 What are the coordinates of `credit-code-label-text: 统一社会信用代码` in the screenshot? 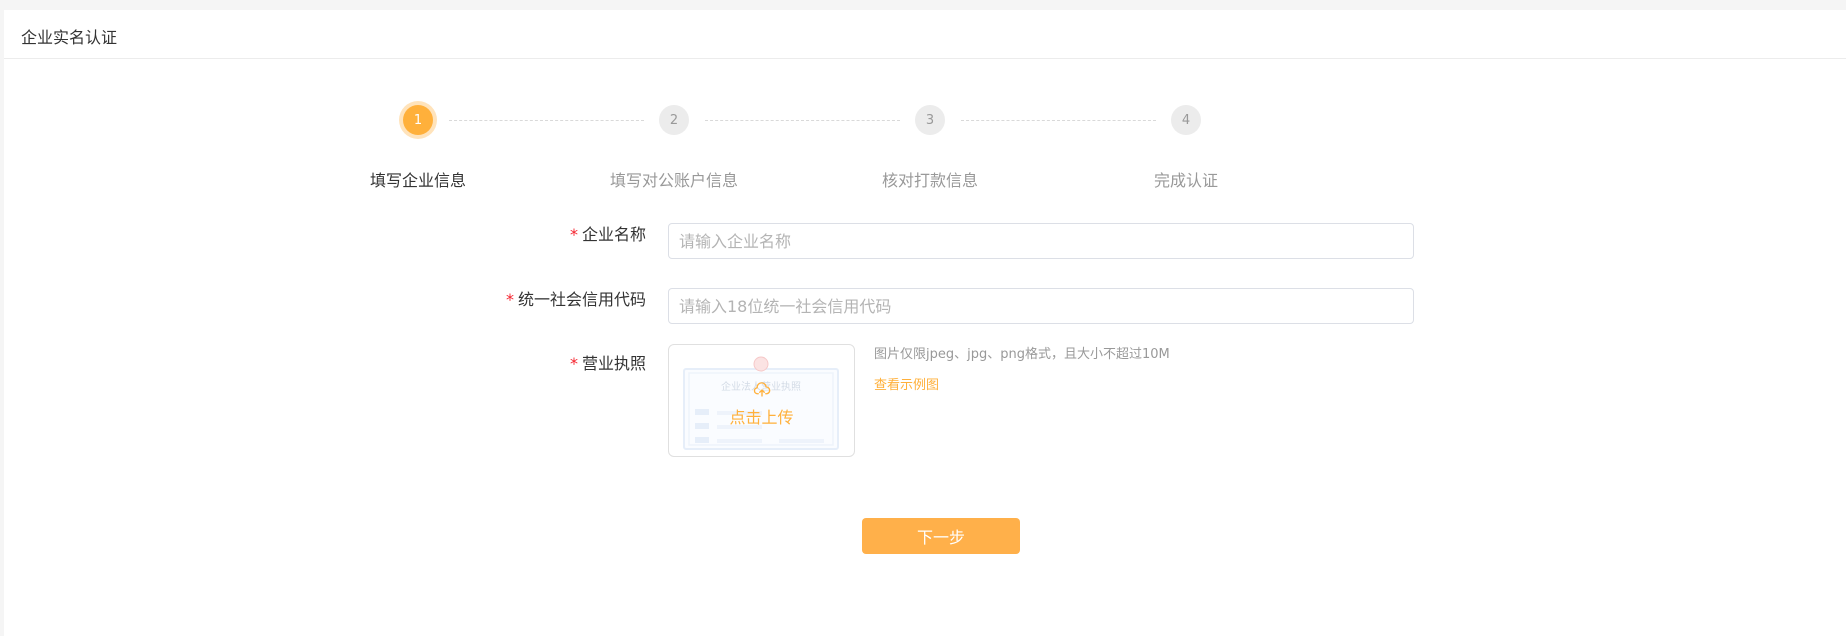 It's located at (581, 299).